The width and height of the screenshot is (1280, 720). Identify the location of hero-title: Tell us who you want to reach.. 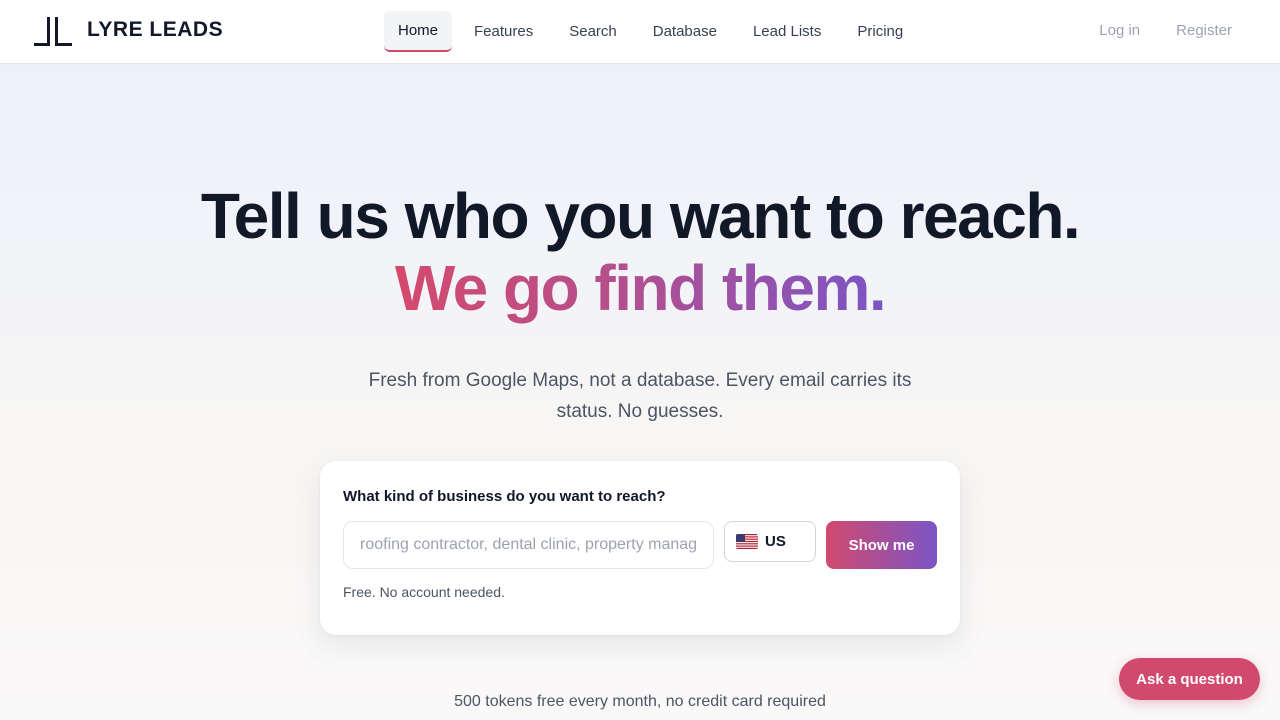
(640, 216).